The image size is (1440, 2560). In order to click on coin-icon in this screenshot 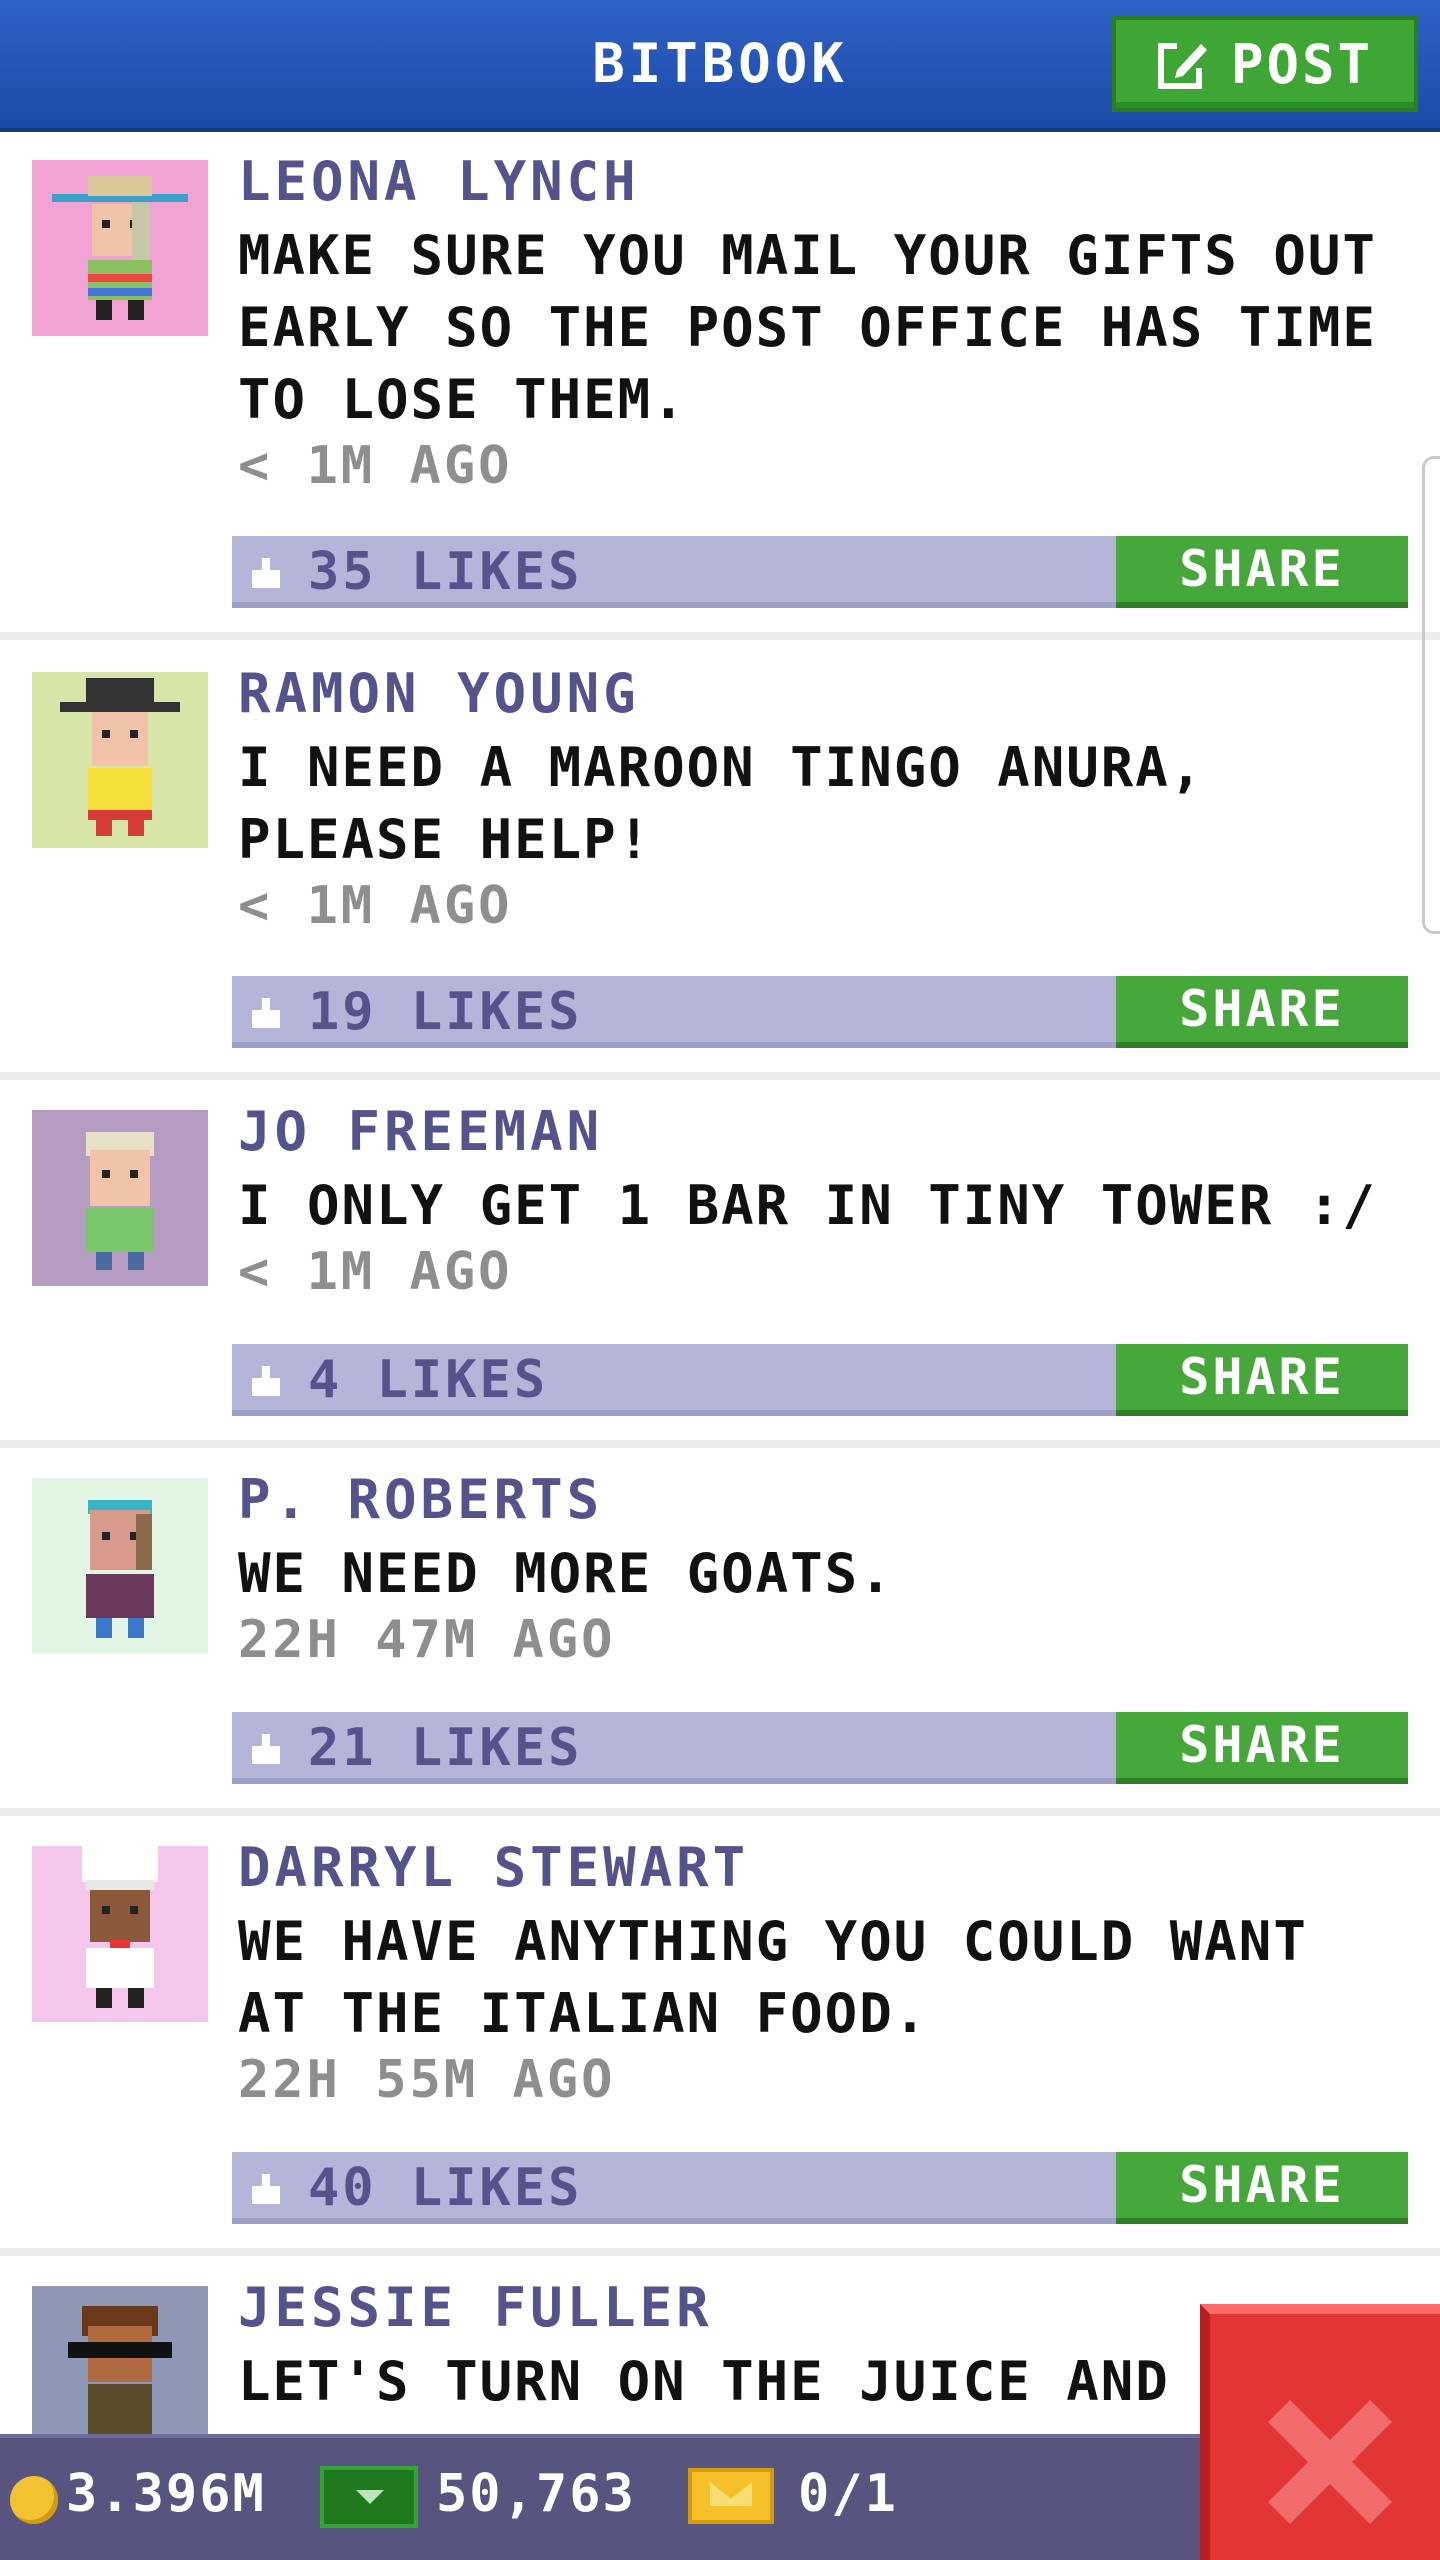, I will do `click(34, 2500)`.